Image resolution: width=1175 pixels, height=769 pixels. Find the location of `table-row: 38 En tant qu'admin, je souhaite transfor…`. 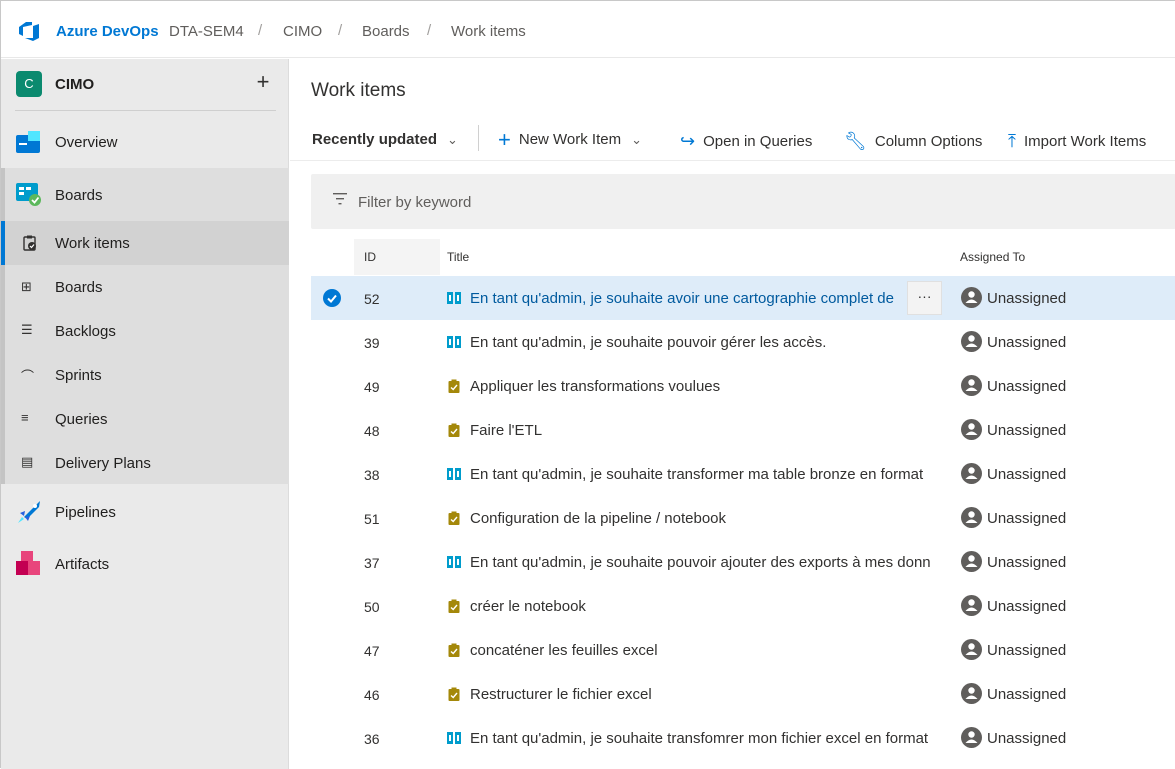

table-row: 38 En tant qu'admin, je souhaite transfor… is located at coordinates (743, 474).